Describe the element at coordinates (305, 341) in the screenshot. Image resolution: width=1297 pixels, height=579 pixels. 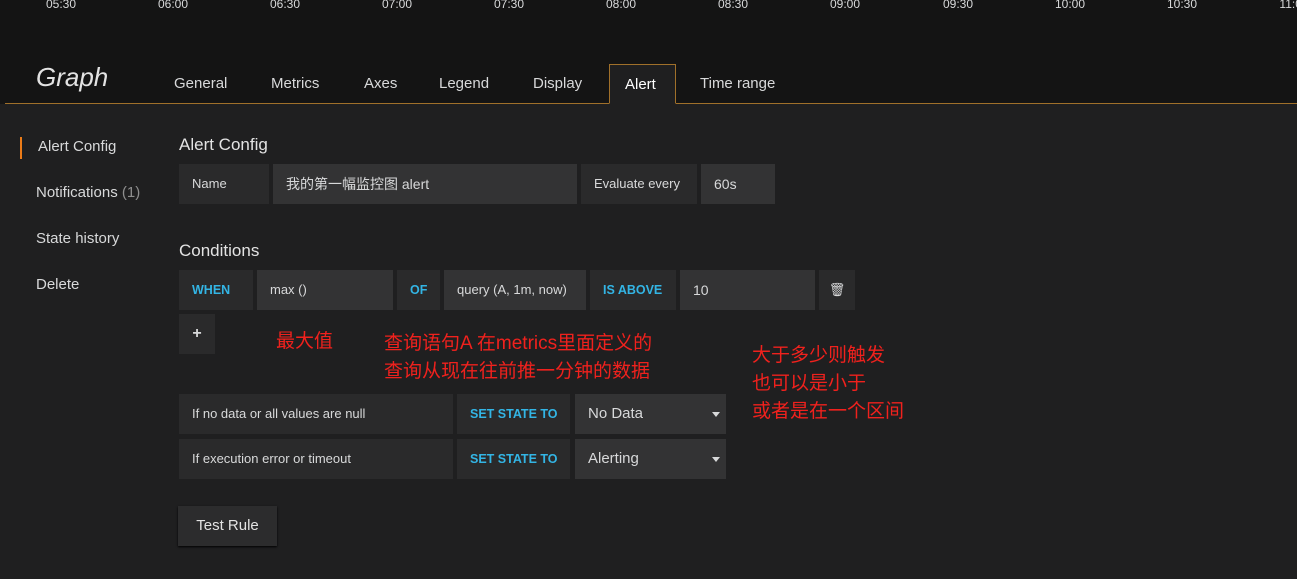
I see `annotation-max: 最大值` at that location.